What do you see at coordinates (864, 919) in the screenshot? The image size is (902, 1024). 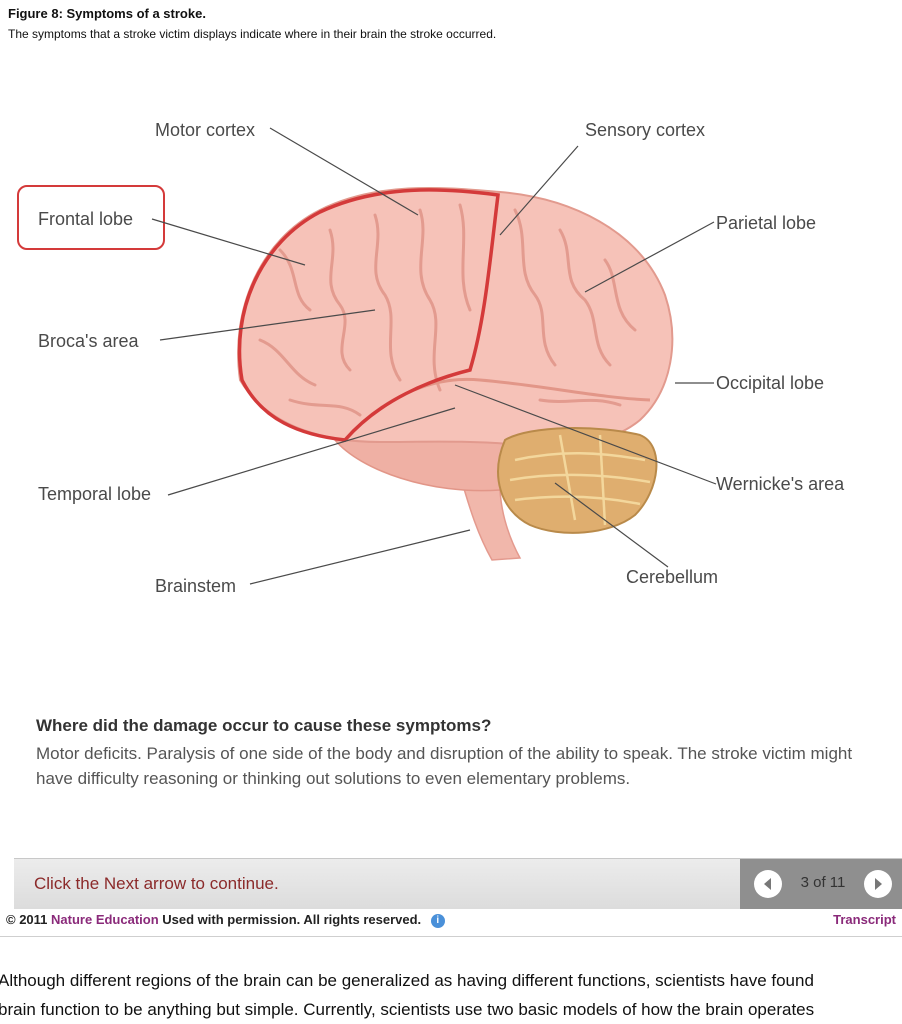 I see `transcript-link: Transcript` at bounding box center [864, 919].